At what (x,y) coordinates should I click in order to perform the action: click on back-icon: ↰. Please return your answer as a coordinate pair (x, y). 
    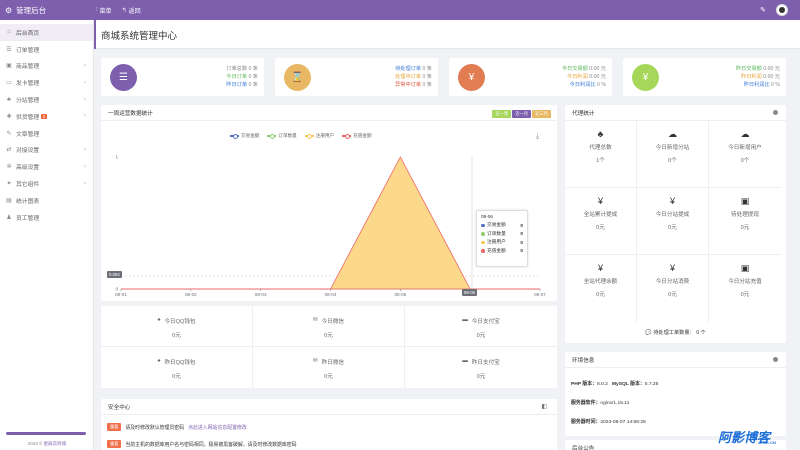
    Looking at the image, I should click on (124, 10).